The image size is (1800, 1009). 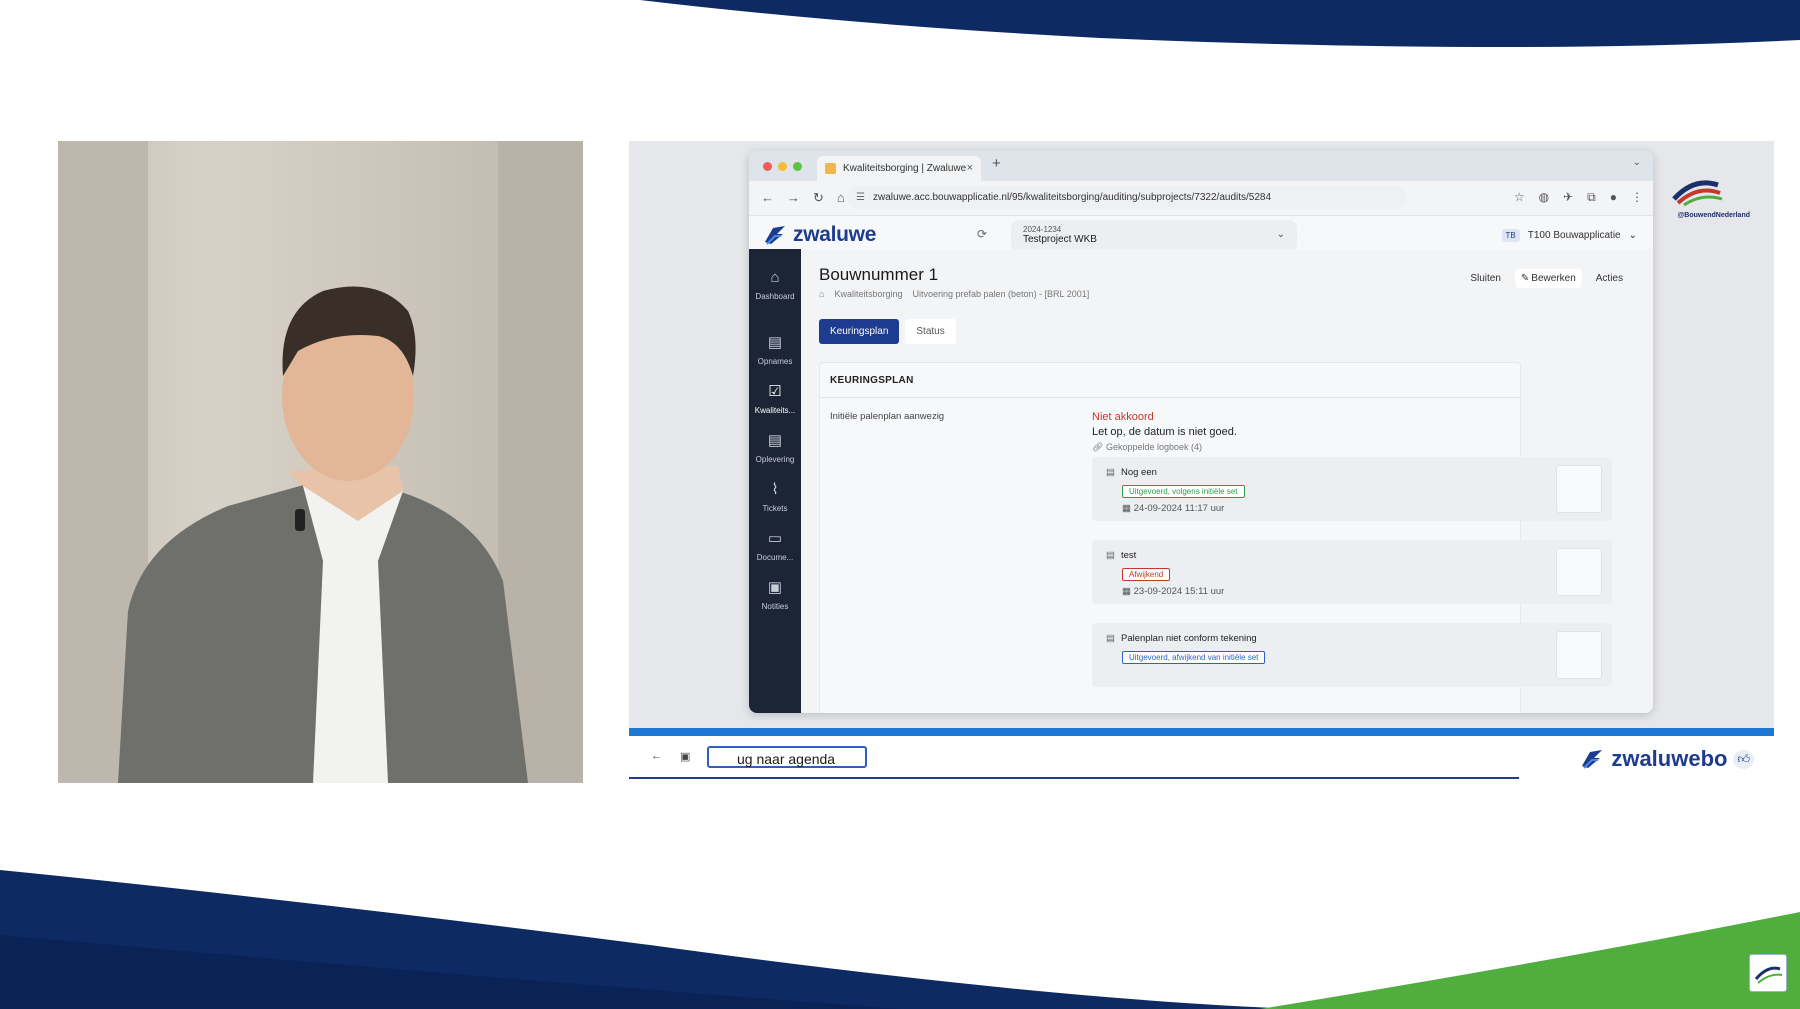 I want to click on message-icon: ▣, so click(x=775, y=587).